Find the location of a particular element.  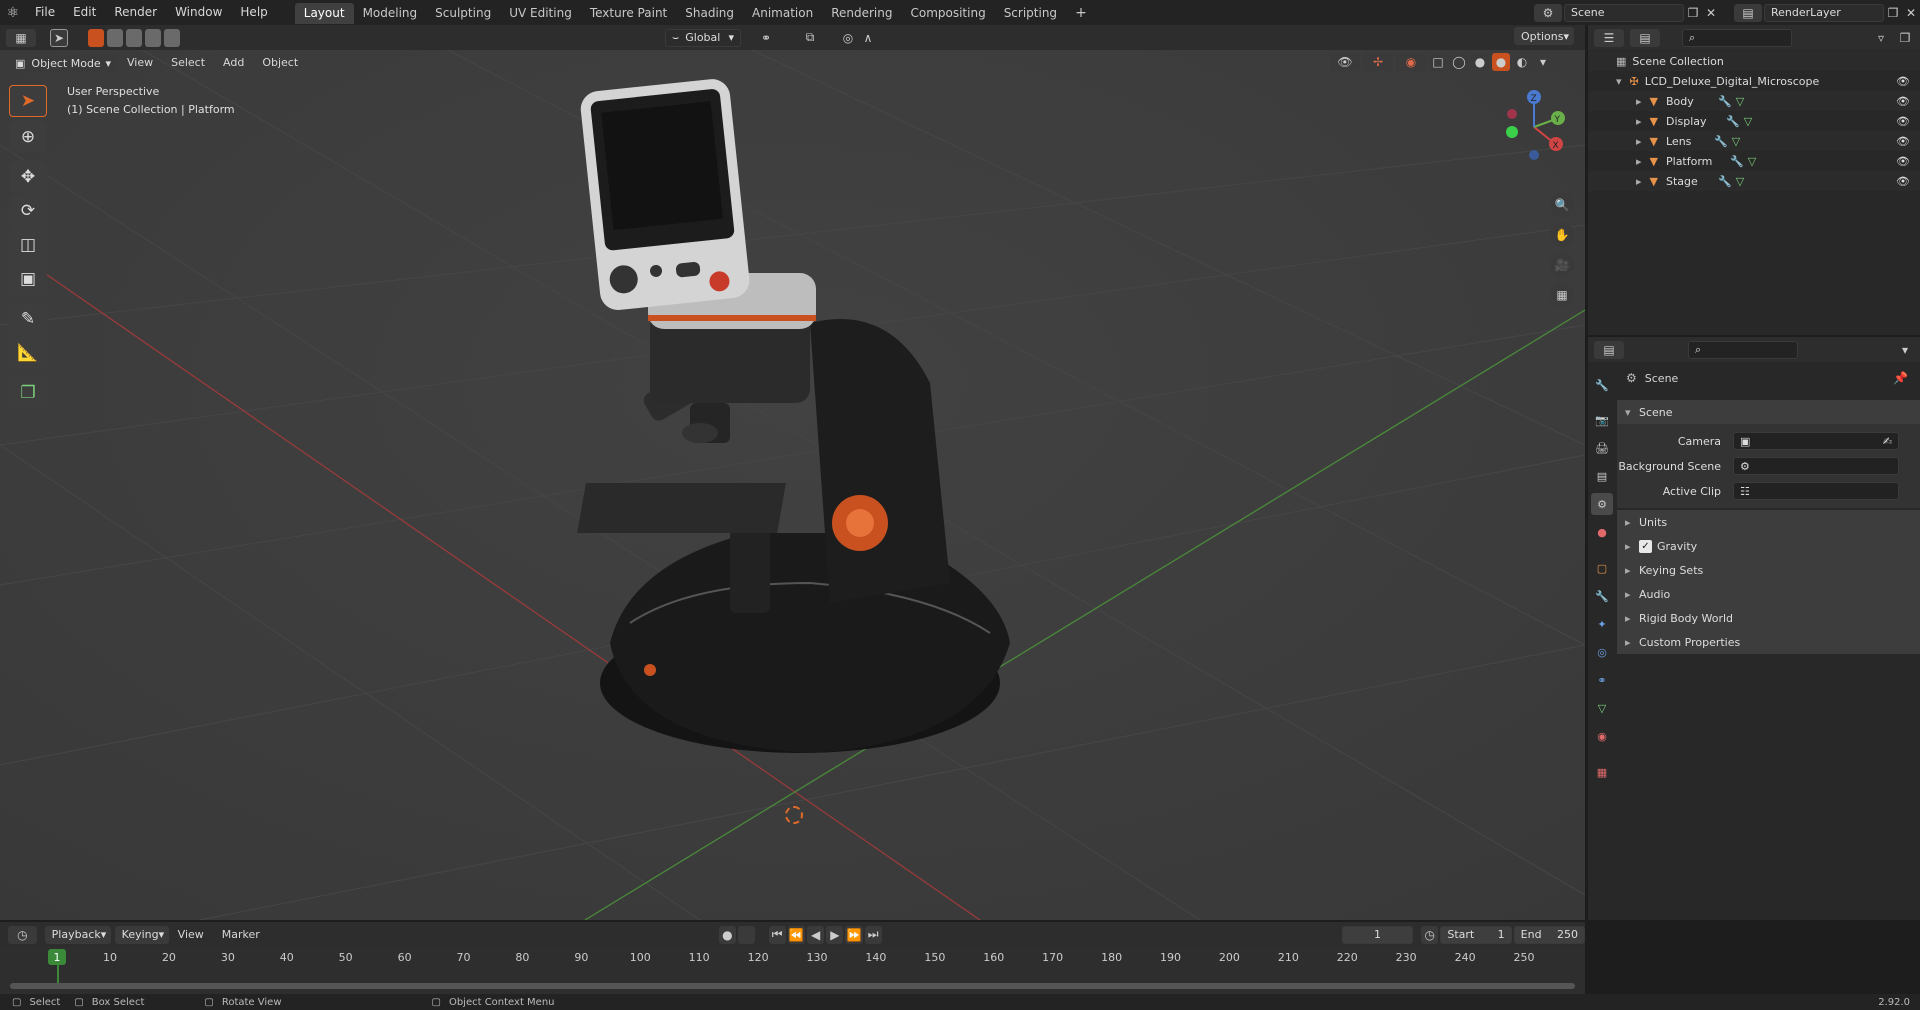

outliner-row-scene-collection: ▦ Scene Collection is located at coordinates (1754, 61).